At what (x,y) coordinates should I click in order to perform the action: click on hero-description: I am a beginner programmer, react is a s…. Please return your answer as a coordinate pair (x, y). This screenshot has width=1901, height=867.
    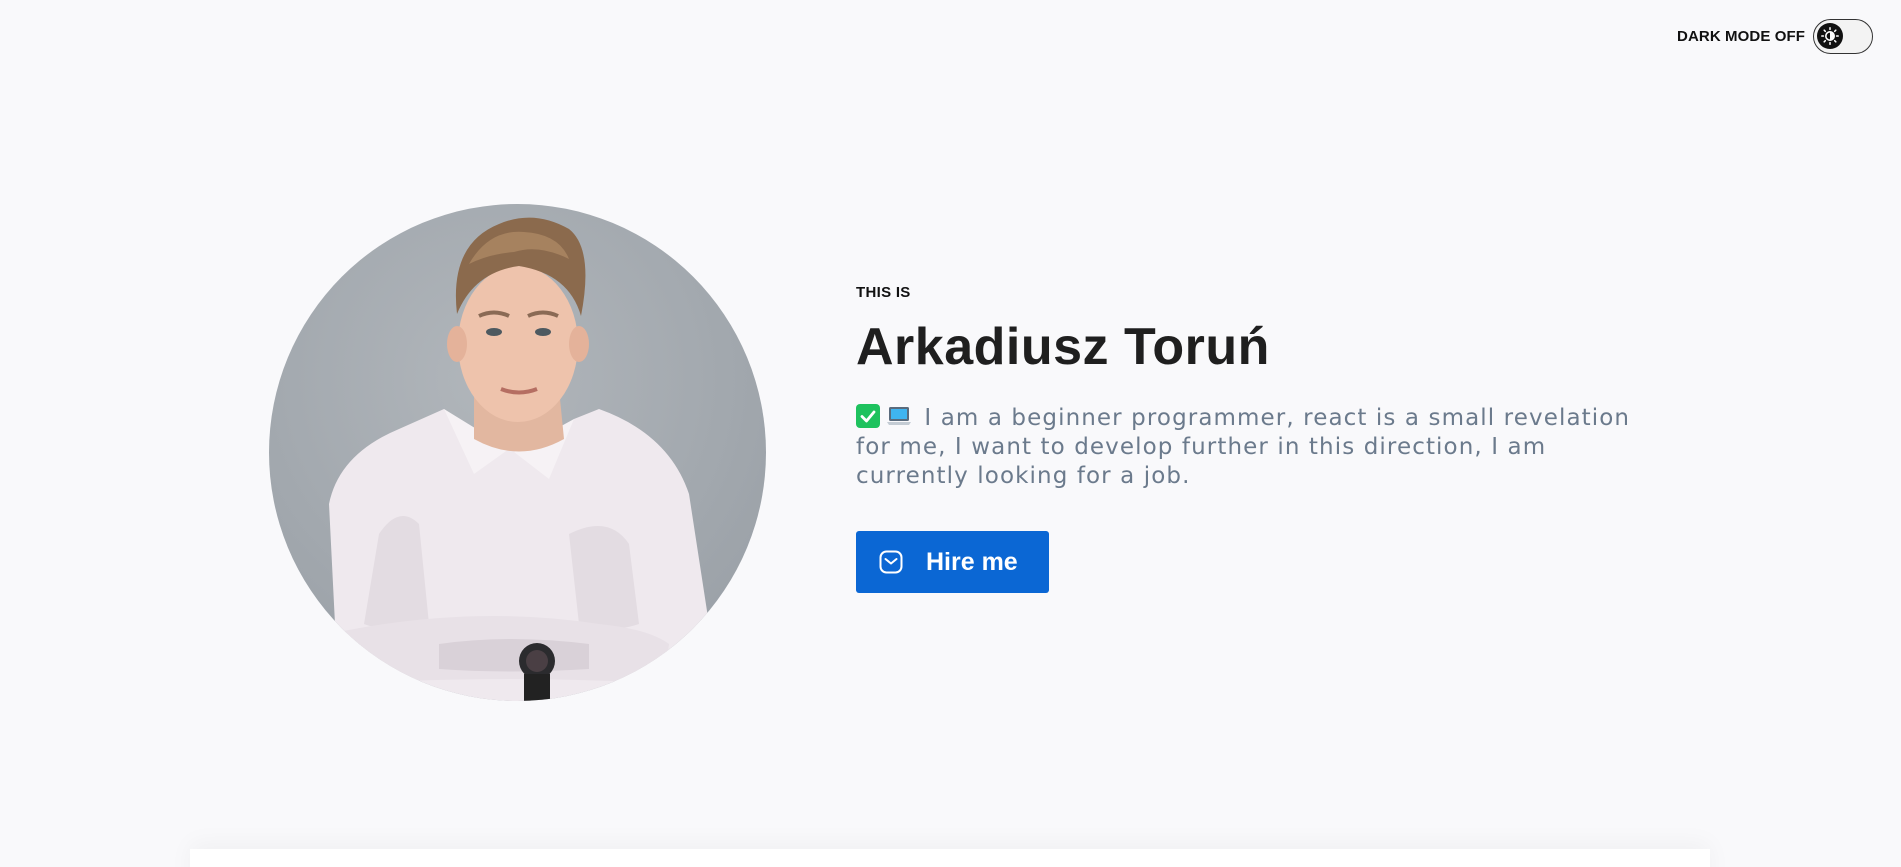
    Looking at the image, I should click on (1251, 447).